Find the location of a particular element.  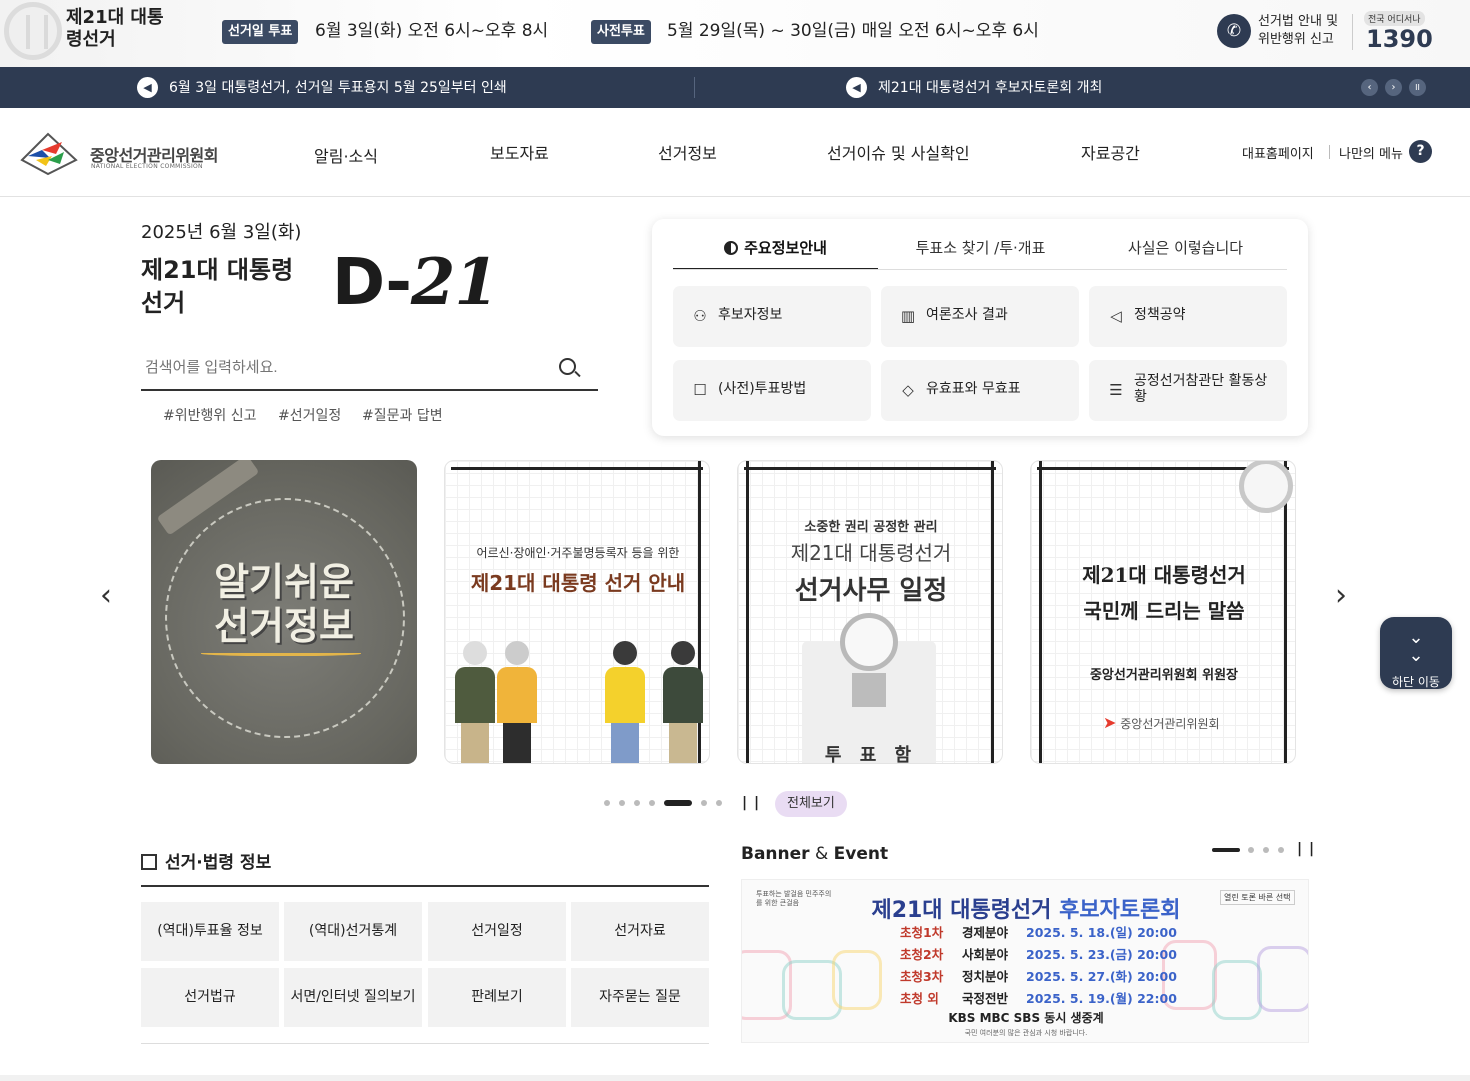

law-link-materials: 선거자료 is located at coordinates (640, 931).